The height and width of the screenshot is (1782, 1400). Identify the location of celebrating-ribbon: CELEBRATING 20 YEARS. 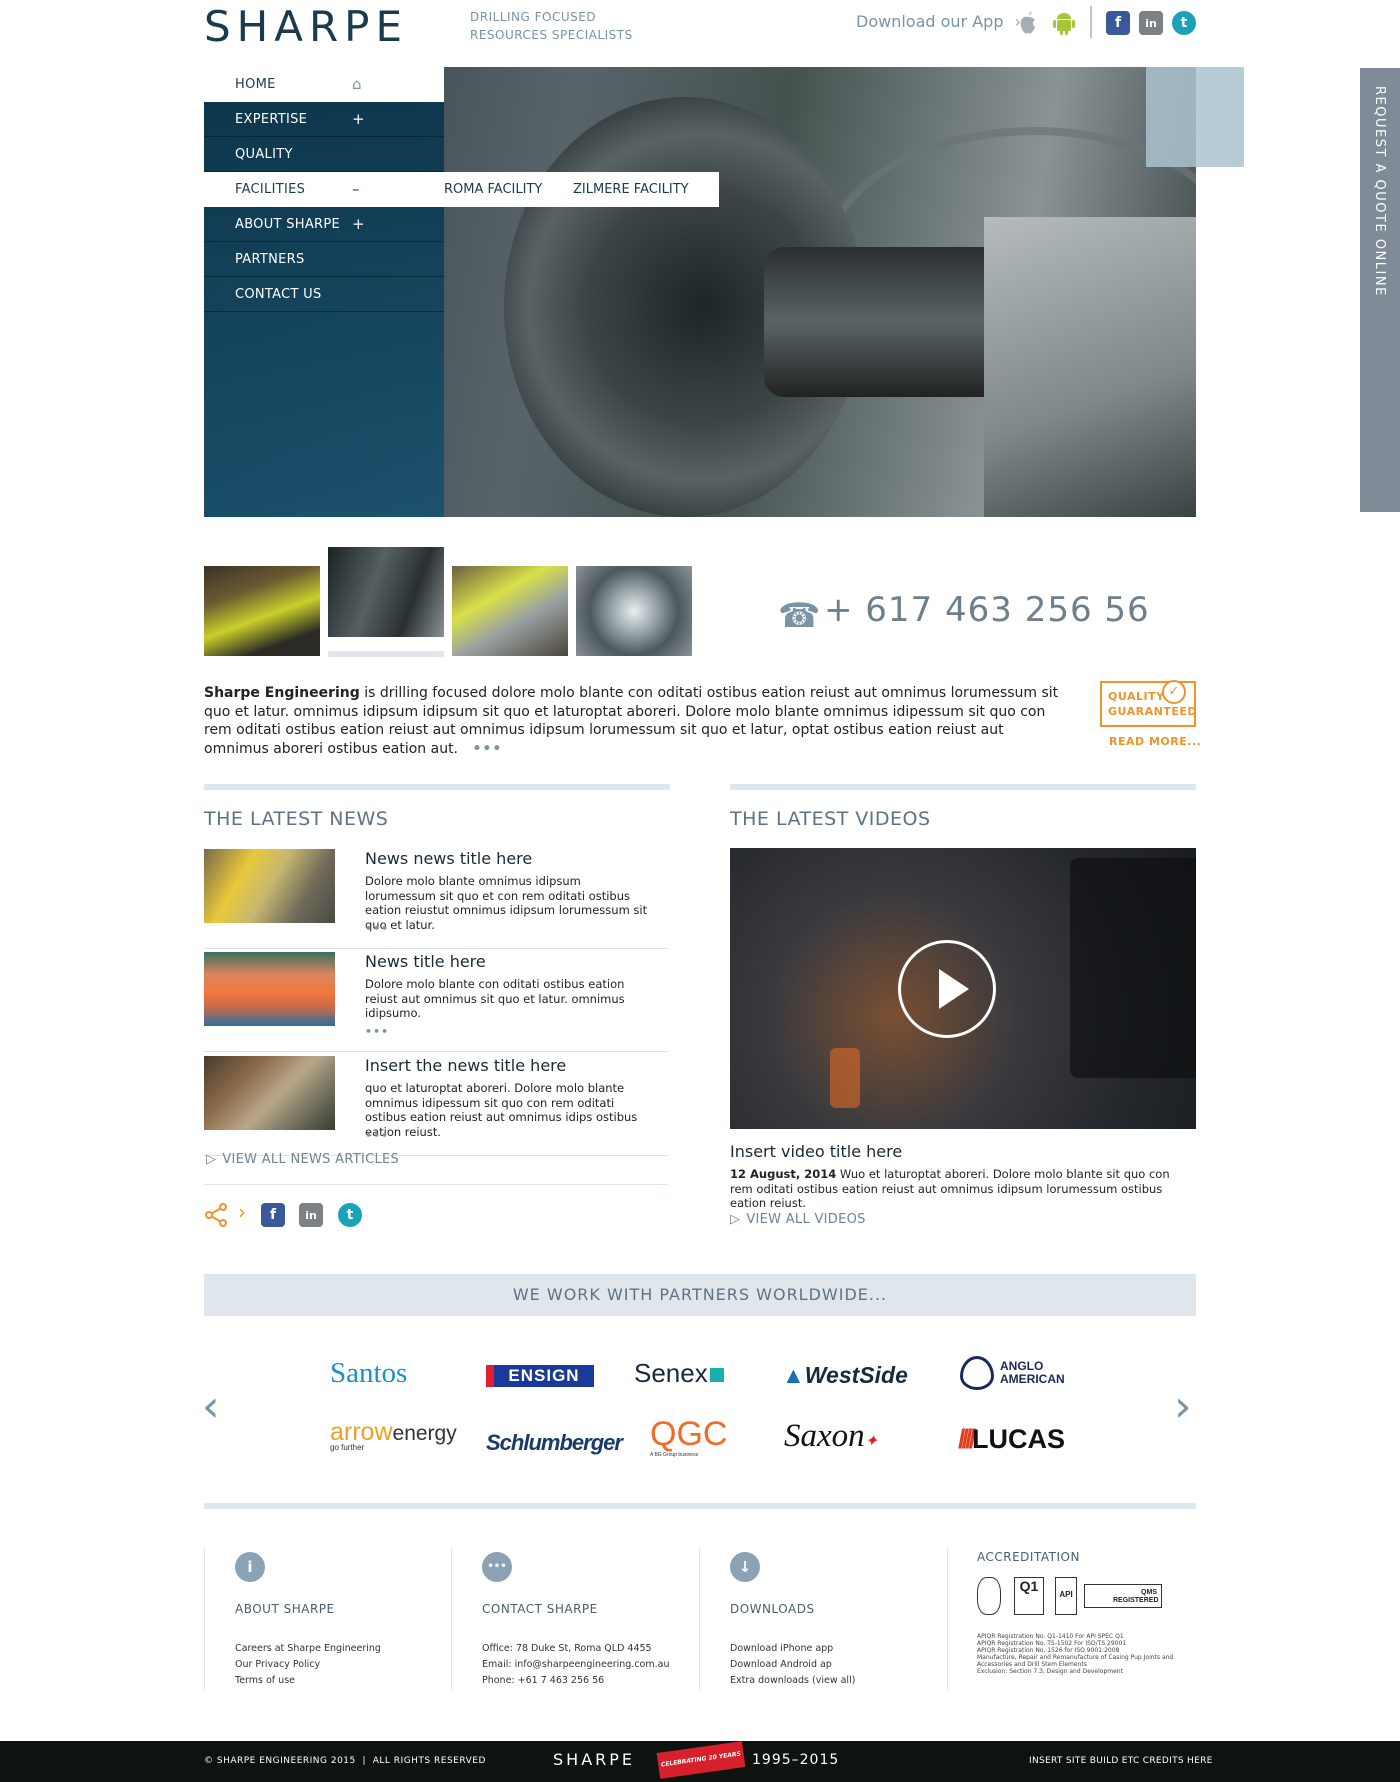
(701, 1760).